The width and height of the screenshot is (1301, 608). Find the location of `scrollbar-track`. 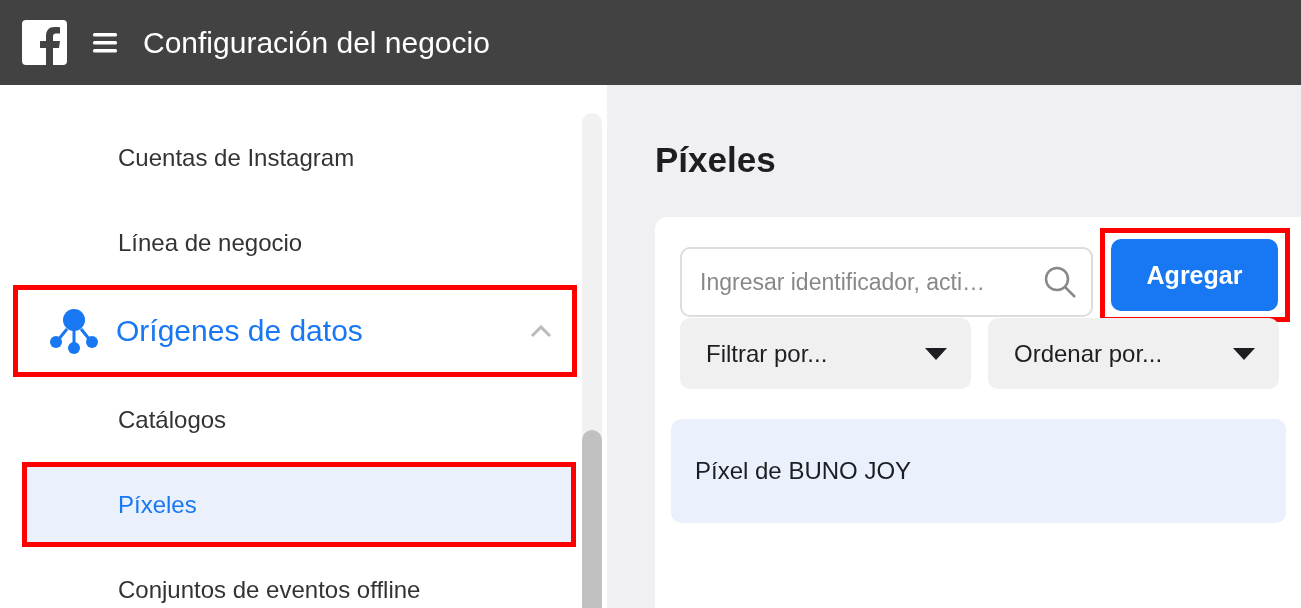

scrollbar-track is located at coordinates (592, 360).